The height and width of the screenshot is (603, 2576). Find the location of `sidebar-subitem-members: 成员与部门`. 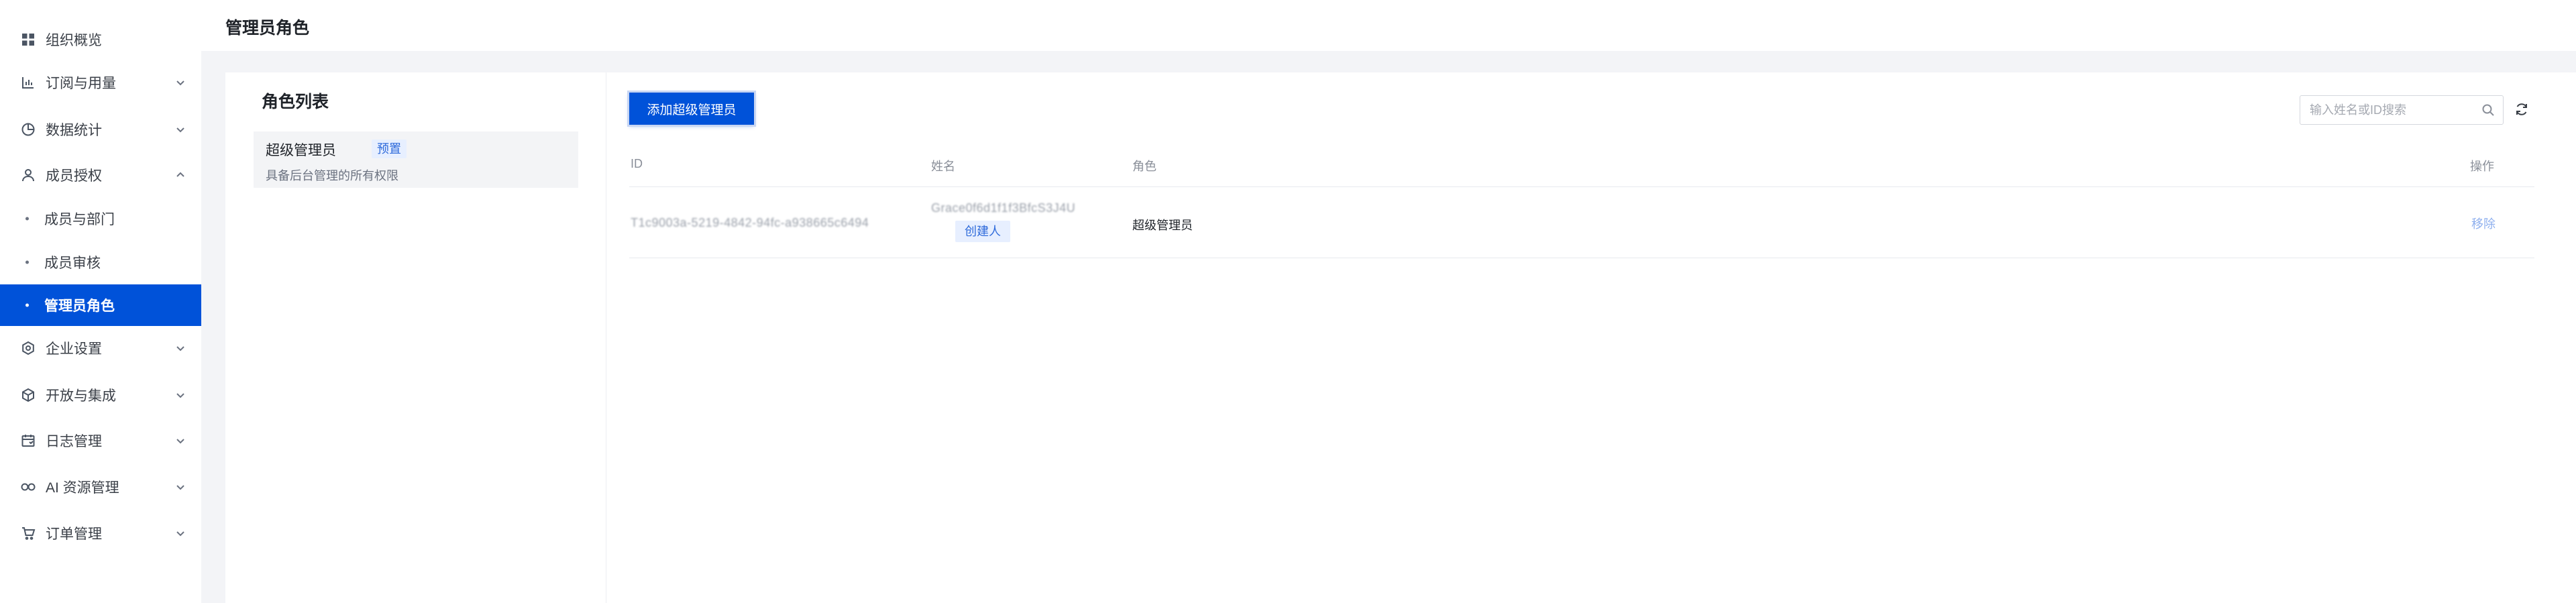

sidebar-subitem-members: 成员与部门 is located at coordinates (100, 219).